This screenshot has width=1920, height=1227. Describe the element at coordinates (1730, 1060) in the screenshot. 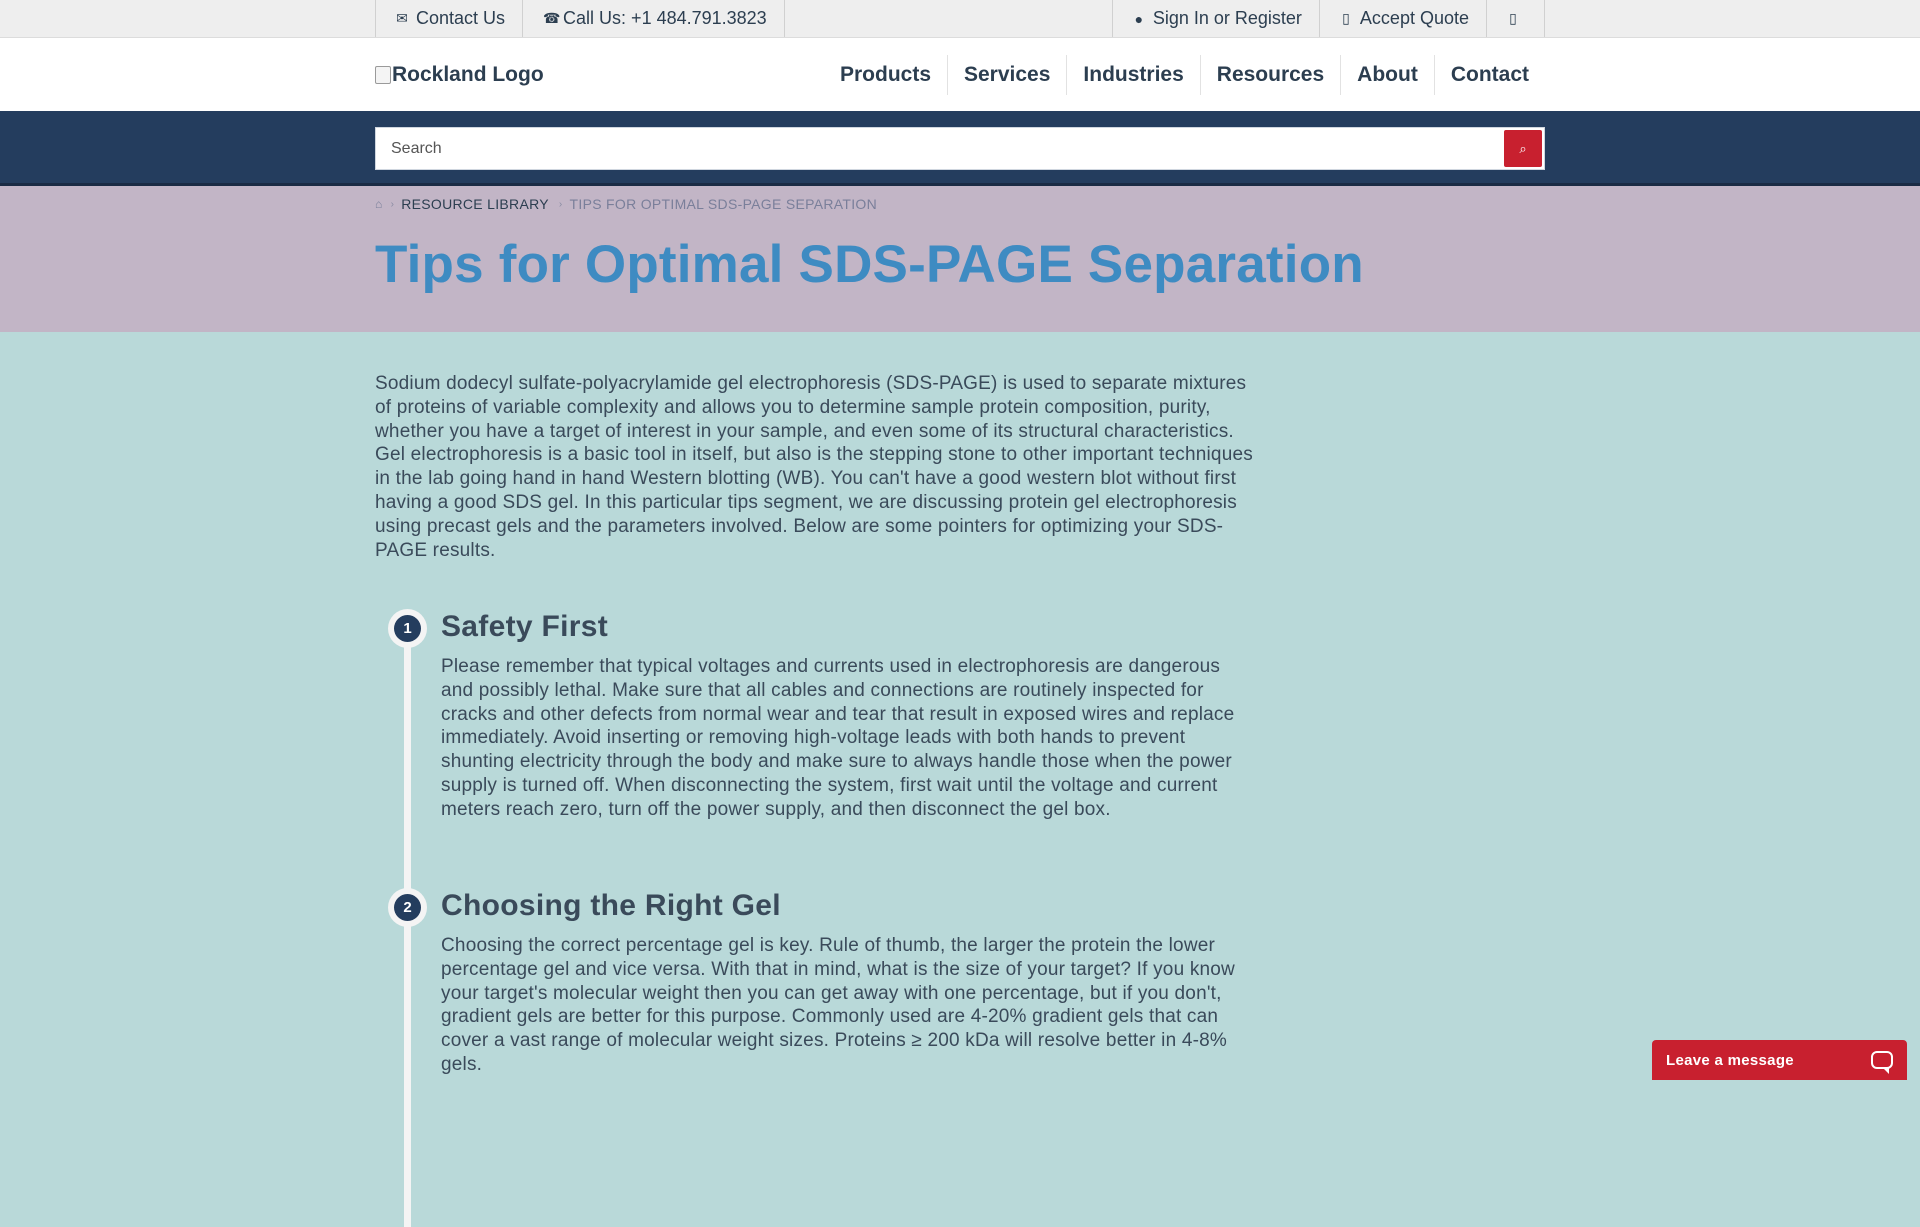

I see `chat-label: Leave a message` at that location.